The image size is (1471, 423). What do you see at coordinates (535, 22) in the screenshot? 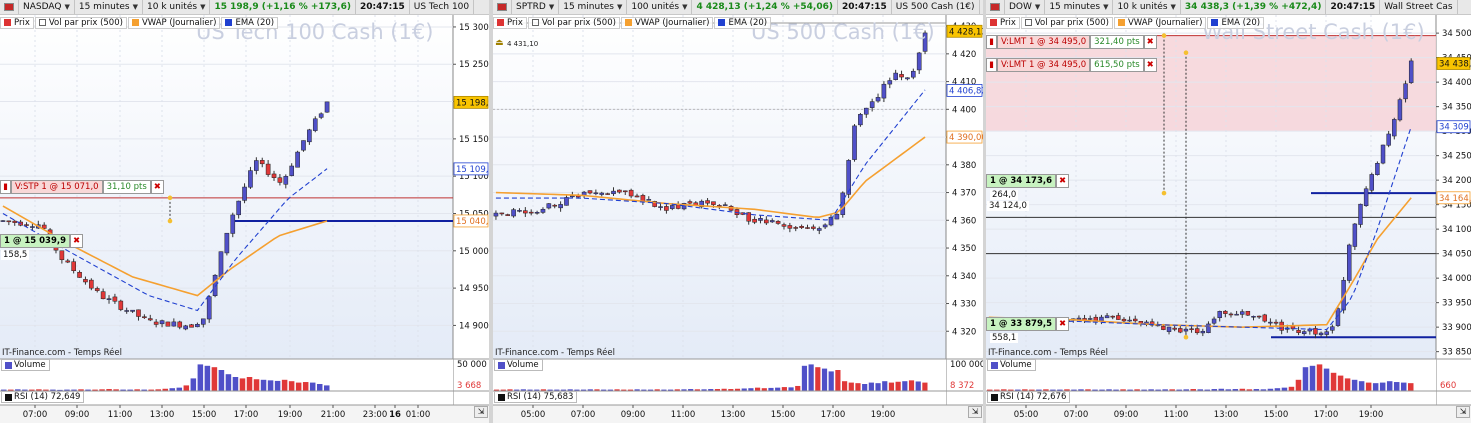
I see `checkbox-icon` at bounding box center [535, 22].